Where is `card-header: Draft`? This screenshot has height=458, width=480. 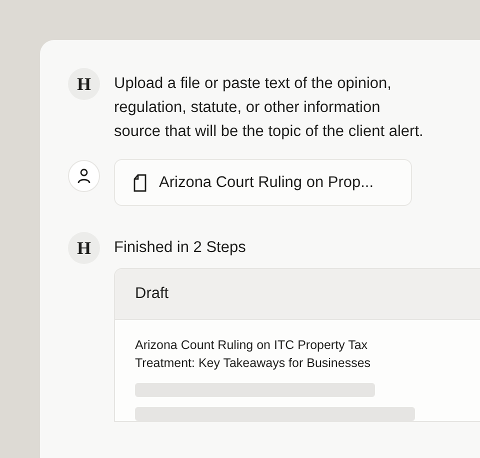
card-header: Draft is located at coordinates (297, 294).